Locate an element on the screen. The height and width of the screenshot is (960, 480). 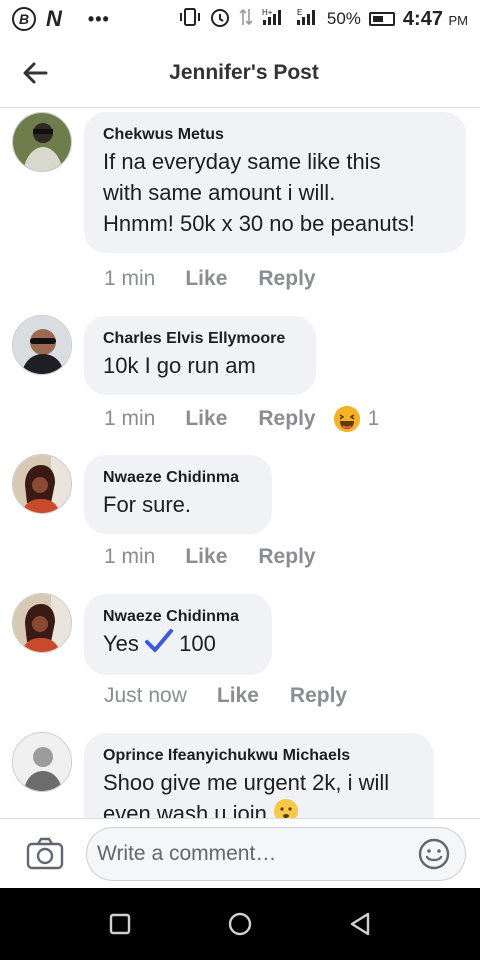
circle-icon is located at coordinates (240, 924).